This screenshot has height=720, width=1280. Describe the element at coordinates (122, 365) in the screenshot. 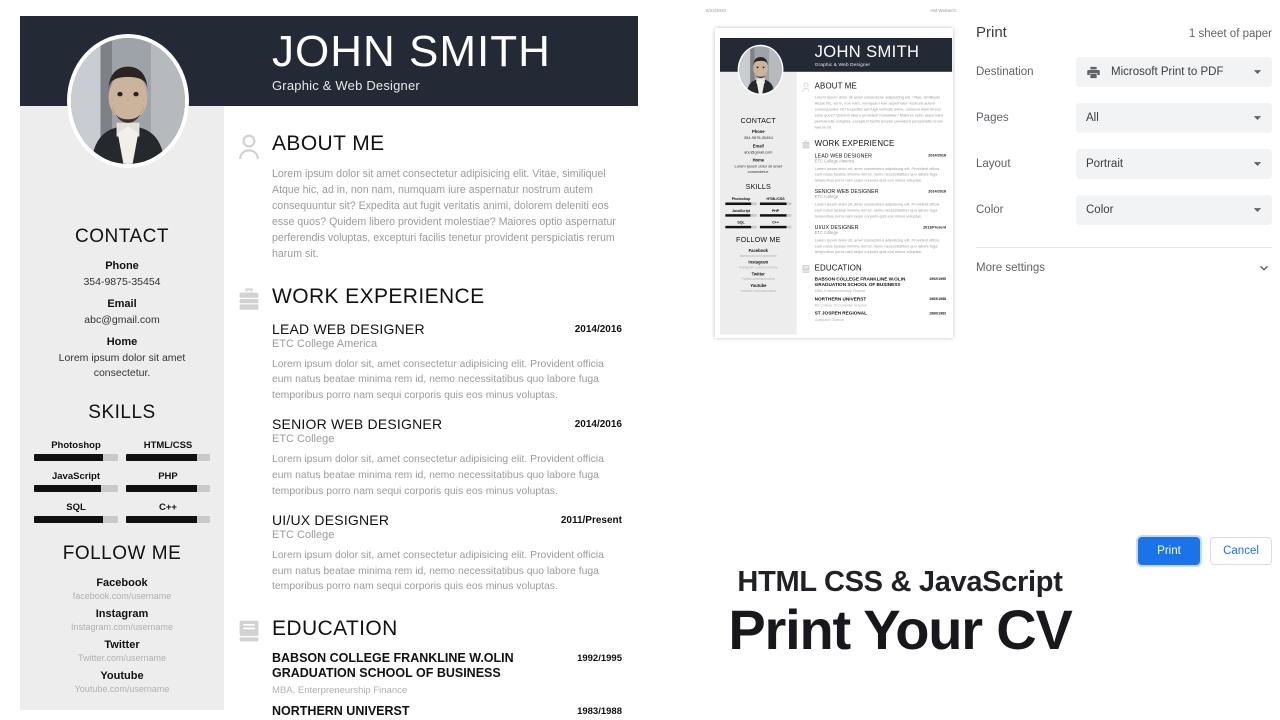

I see `contact-value-home: Lorem ipsum dolor sit amet consectetur.` at that location.